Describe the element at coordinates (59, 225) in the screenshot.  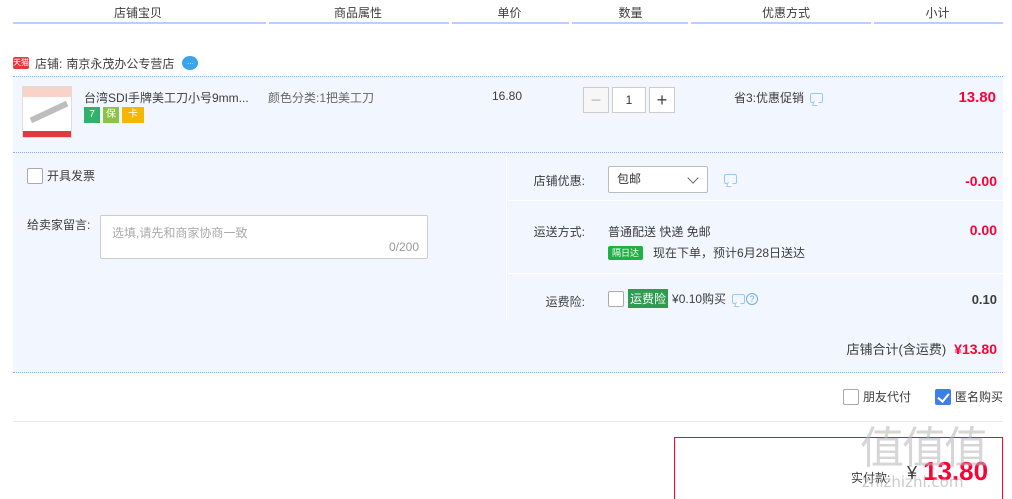
I see `message-label: 给卖家留言:` at that location.